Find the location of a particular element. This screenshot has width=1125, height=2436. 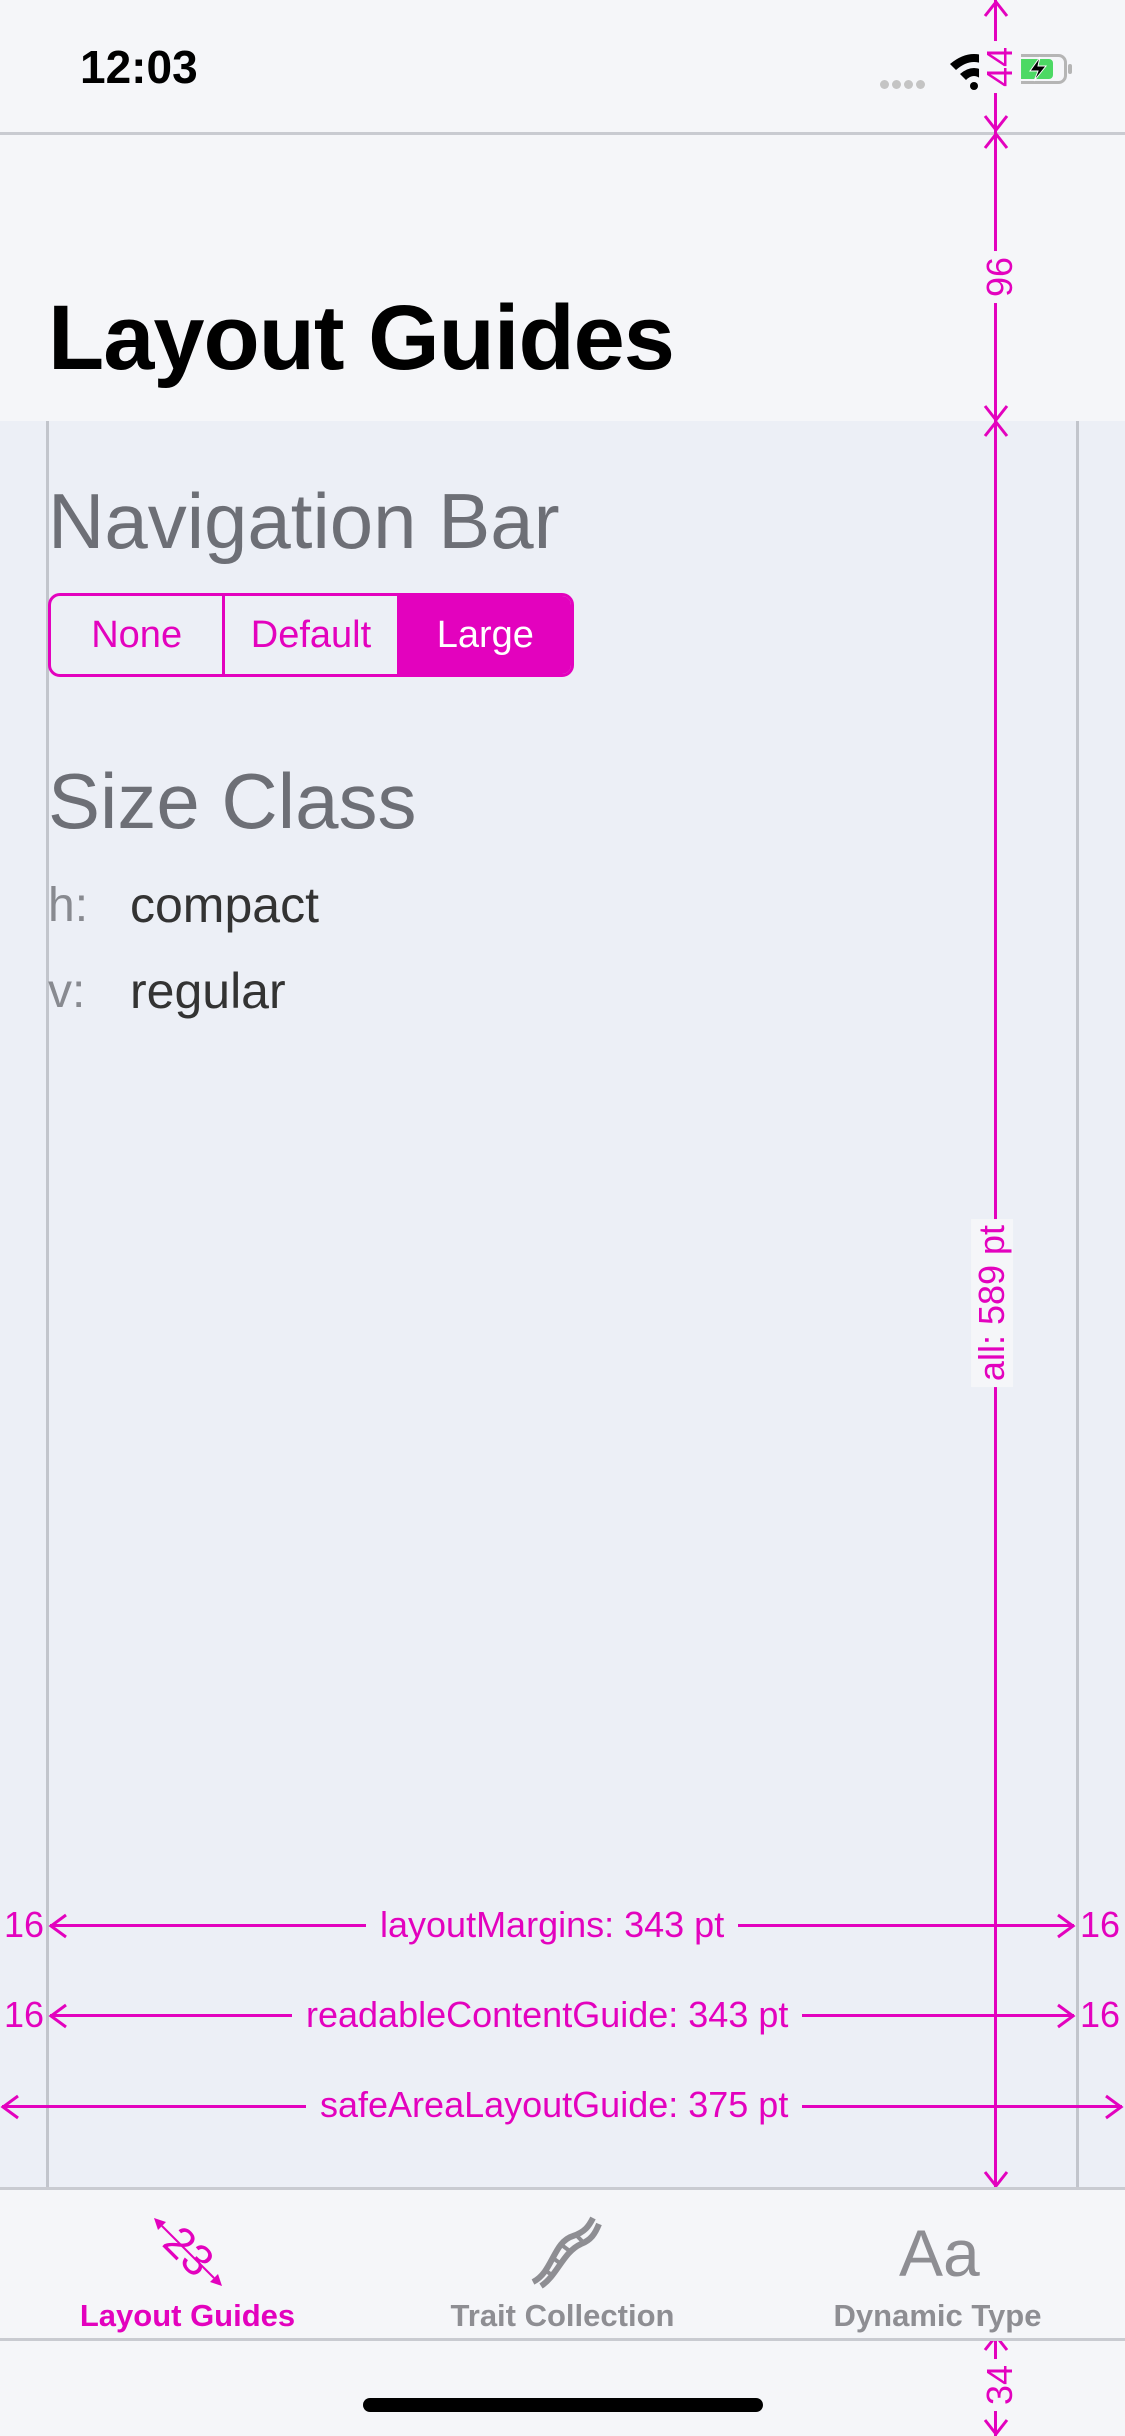

nav-bar-height-label: 96 is located at coordinates (1000, 277).